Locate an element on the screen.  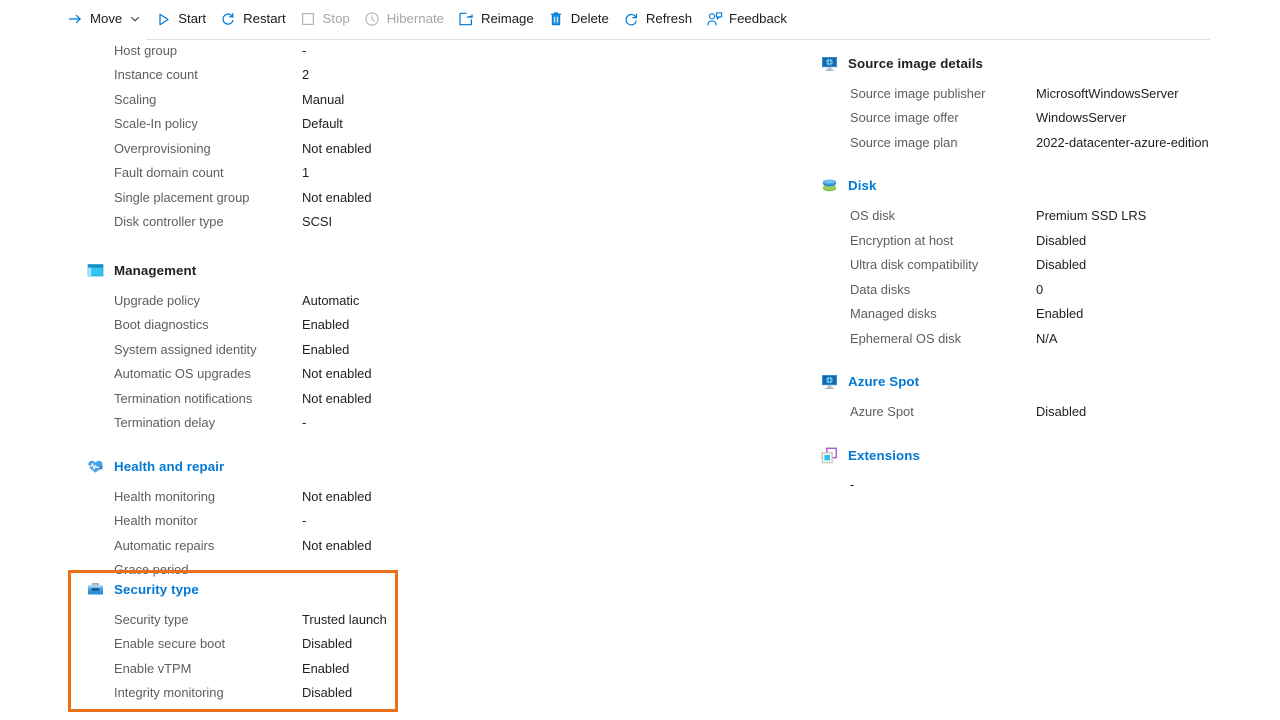
row-key: Boot diagnostics is located at coordinates (161, 325).